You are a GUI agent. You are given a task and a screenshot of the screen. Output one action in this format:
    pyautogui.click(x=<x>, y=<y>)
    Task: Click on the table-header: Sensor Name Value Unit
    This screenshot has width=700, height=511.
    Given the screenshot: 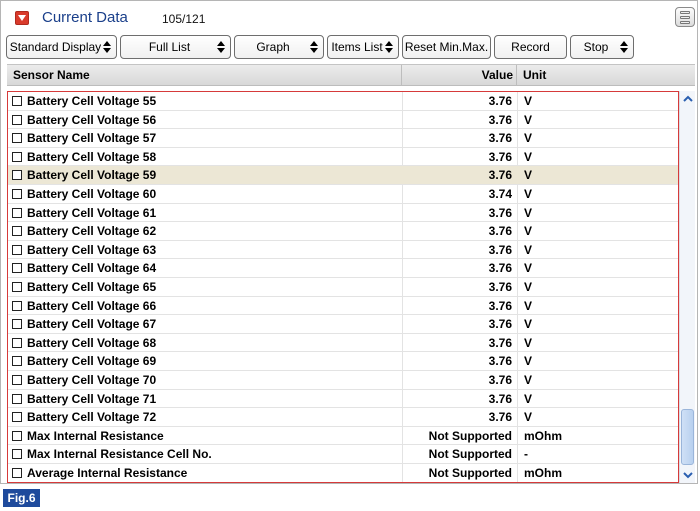 What is the action you would take?
    pyautogui.click(x=351, y=75)
    